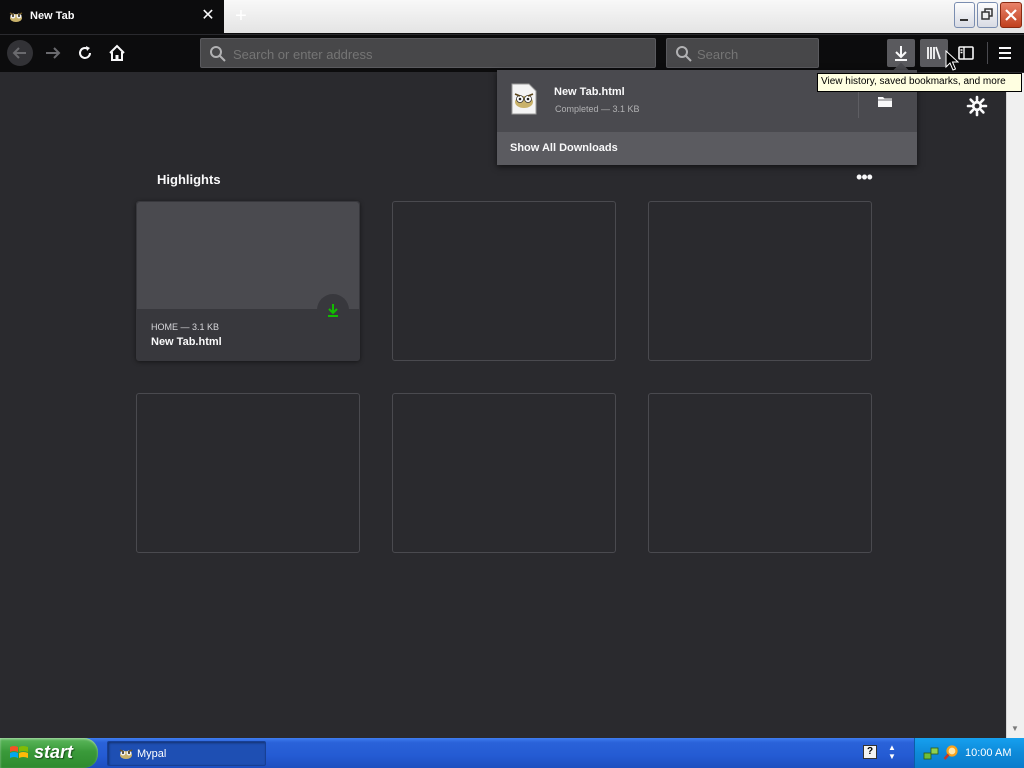 Image resolution: width=1024 pixels, height=768 pixels. I want to click on highlight-card: HOME — 3.1 KB New Tab.html, so click(248, 281).